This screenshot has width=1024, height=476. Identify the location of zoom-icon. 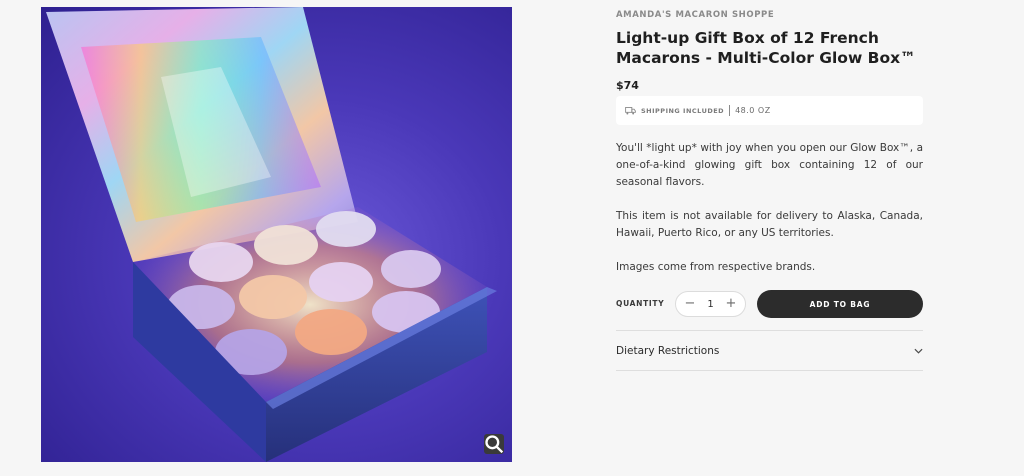
(494, 444).